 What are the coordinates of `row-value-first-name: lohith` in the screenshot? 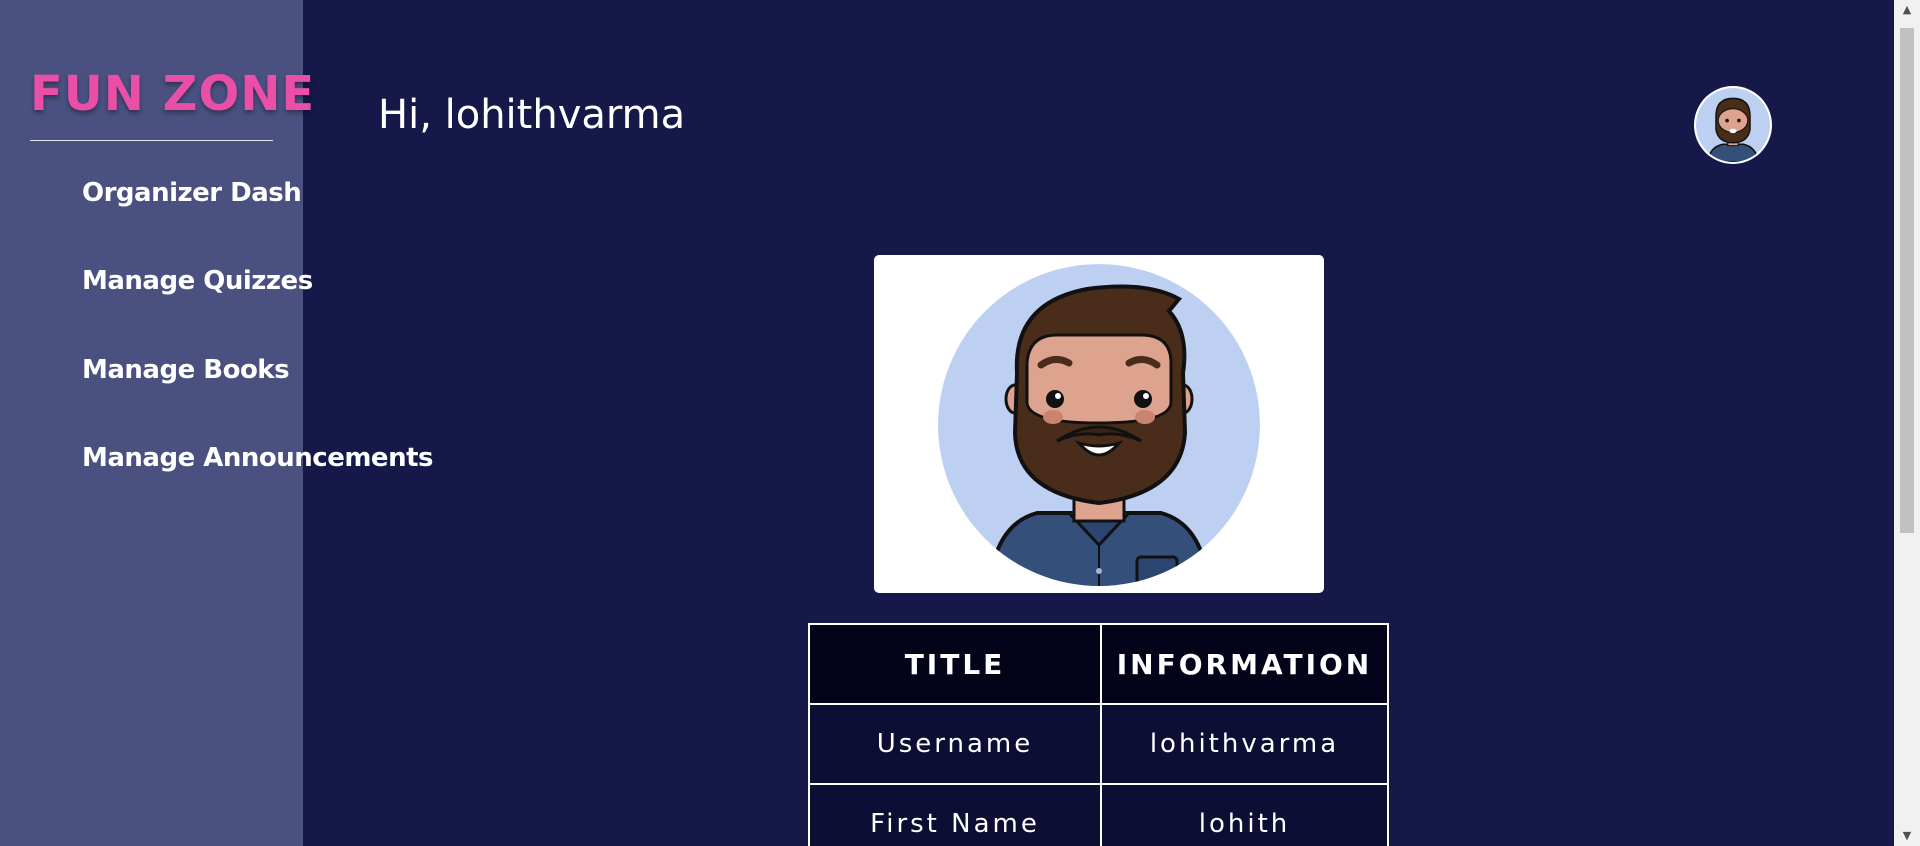 It's located at (1244, 814).